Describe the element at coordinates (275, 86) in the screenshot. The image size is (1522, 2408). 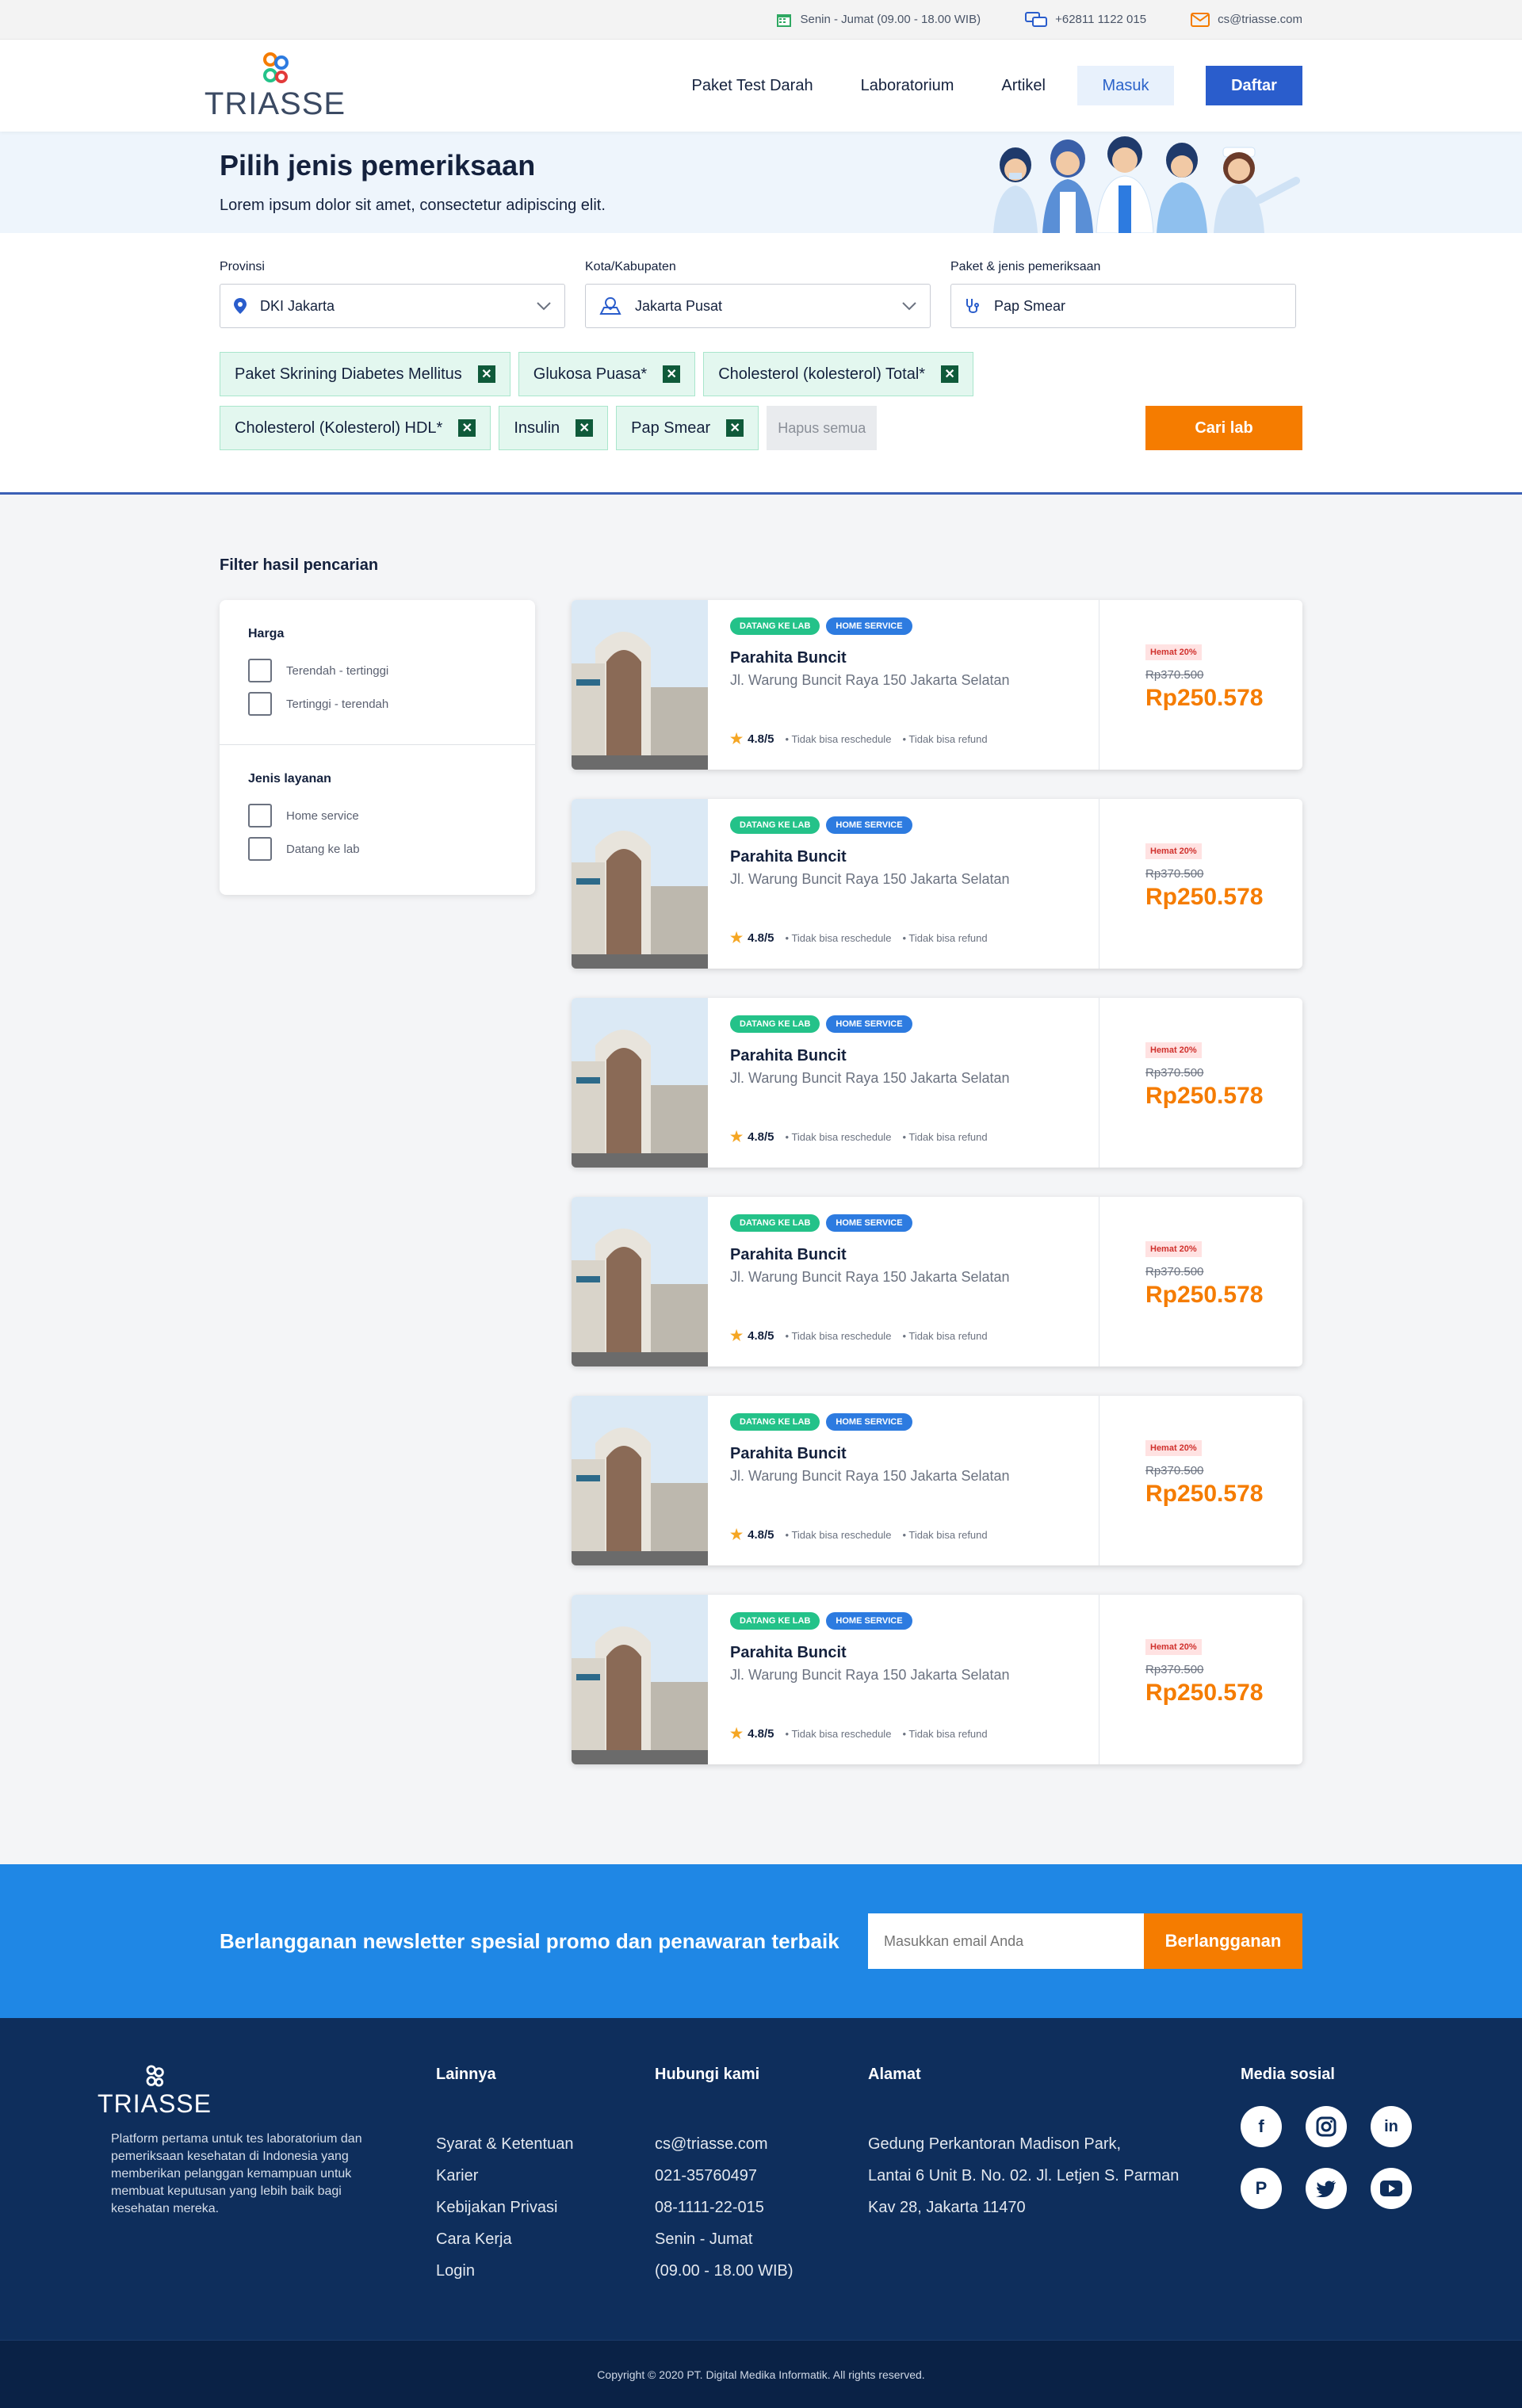
I see `triasse-logo: TRIASSE` at that location.